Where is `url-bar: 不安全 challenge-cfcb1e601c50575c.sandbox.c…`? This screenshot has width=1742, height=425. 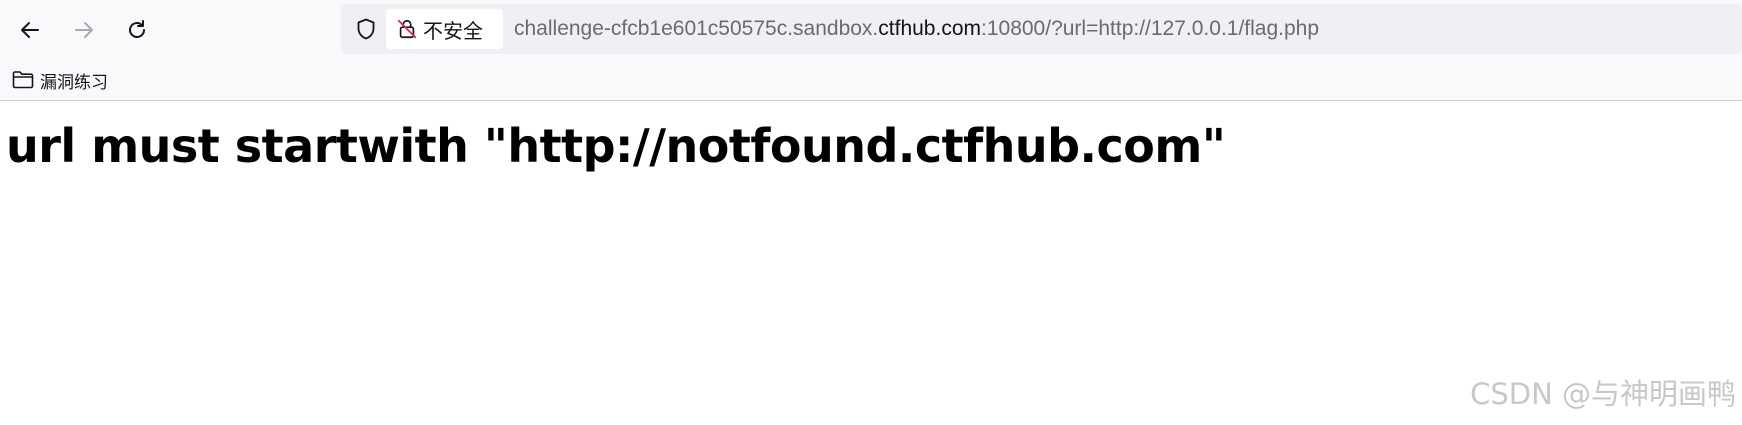 url-bar: 不安全 challenge-cfcb1e601c50575c.sandbox.c… is located at coordinates (1041, 29).